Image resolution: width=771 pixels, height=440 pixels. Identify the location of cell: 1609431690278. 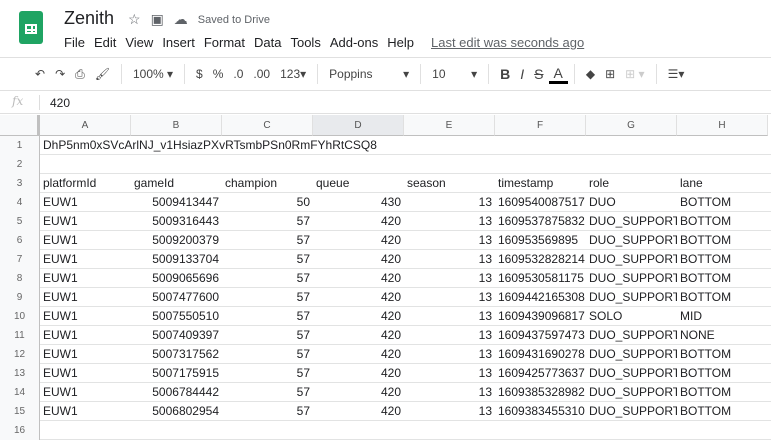
(540, 354).